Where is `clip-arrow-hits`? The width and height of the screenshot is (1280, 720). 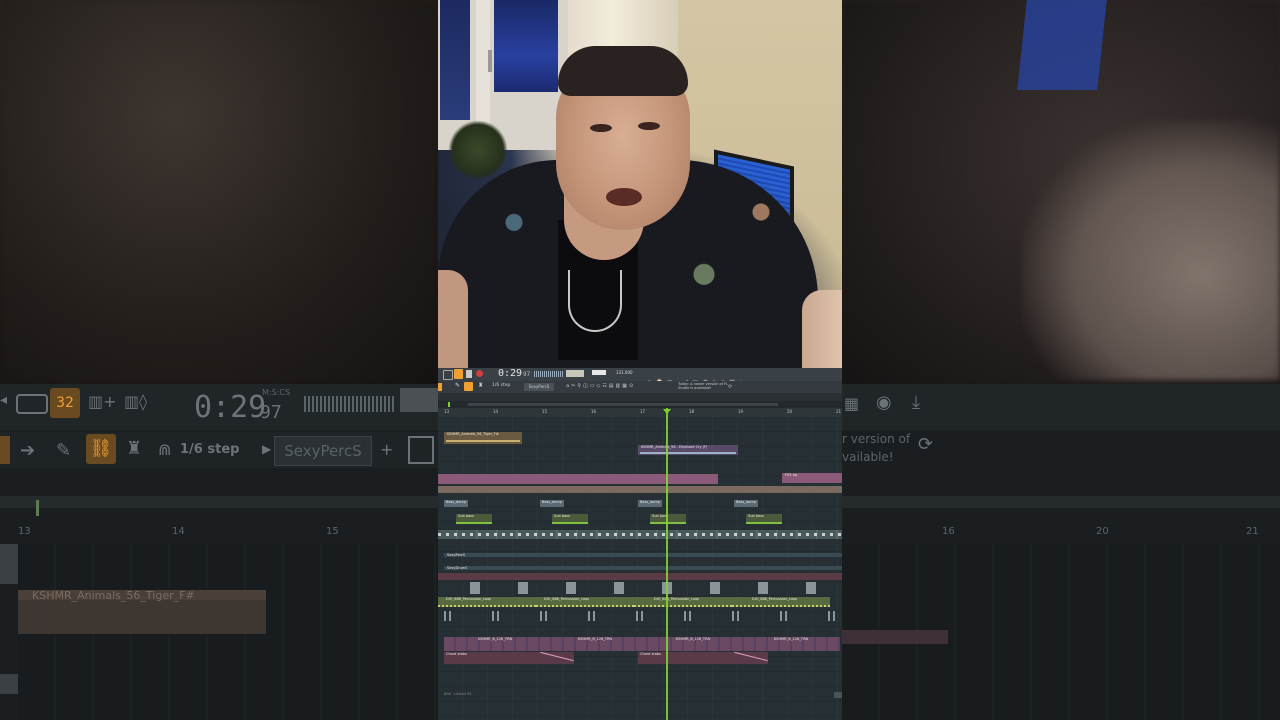 clip-arrow-hits is located at coordinates (643, 616).